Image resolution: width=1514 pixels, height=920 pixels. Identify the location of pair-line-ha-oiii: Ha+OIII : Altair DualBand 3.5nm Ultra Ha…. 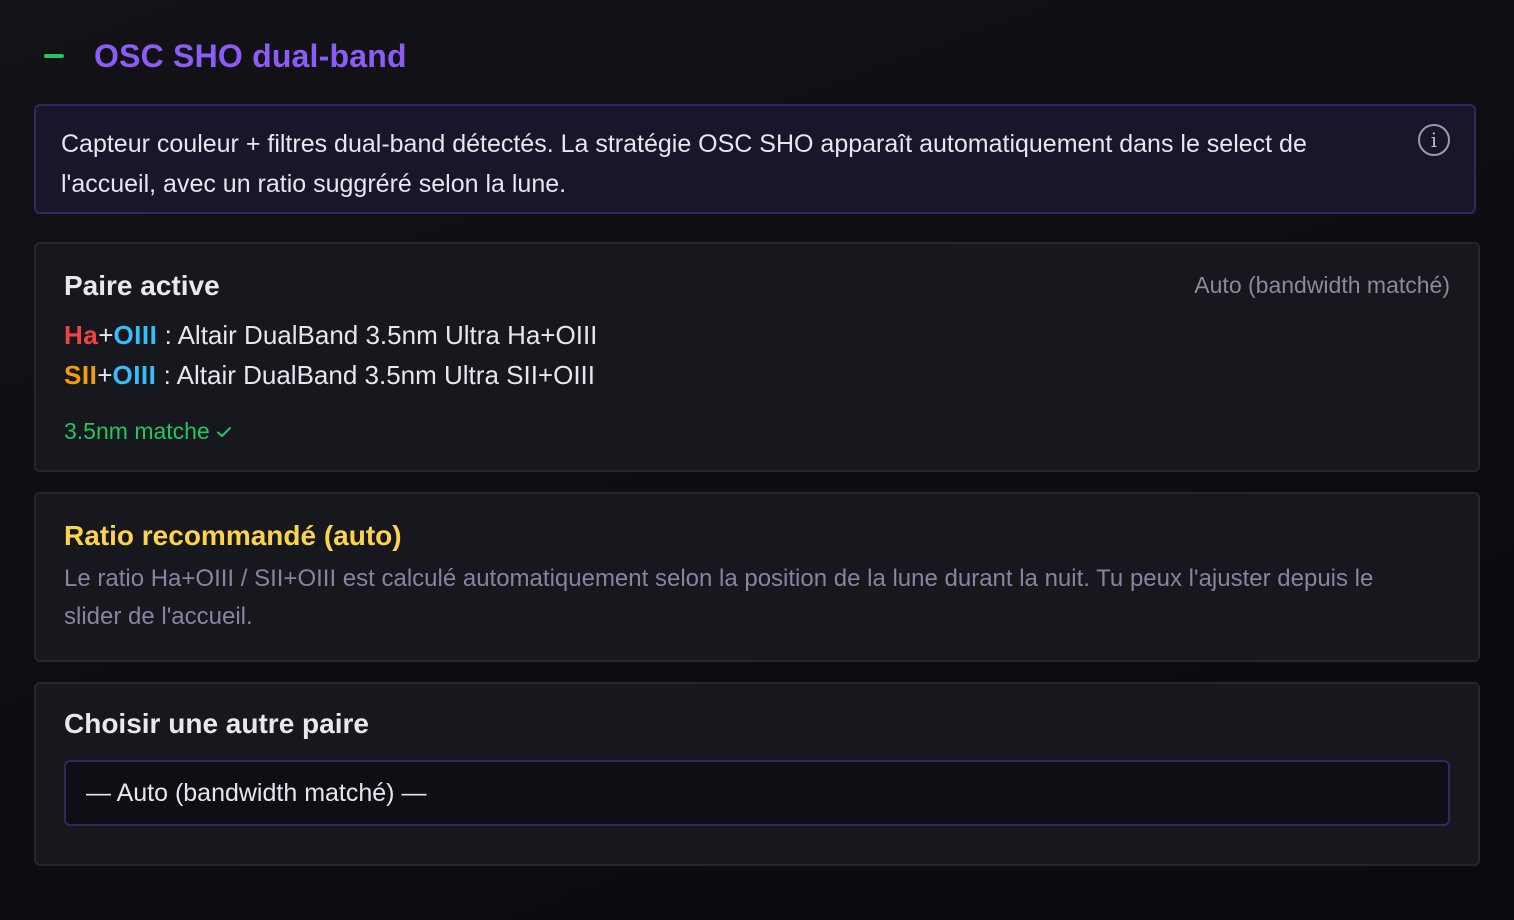
(330, 335).